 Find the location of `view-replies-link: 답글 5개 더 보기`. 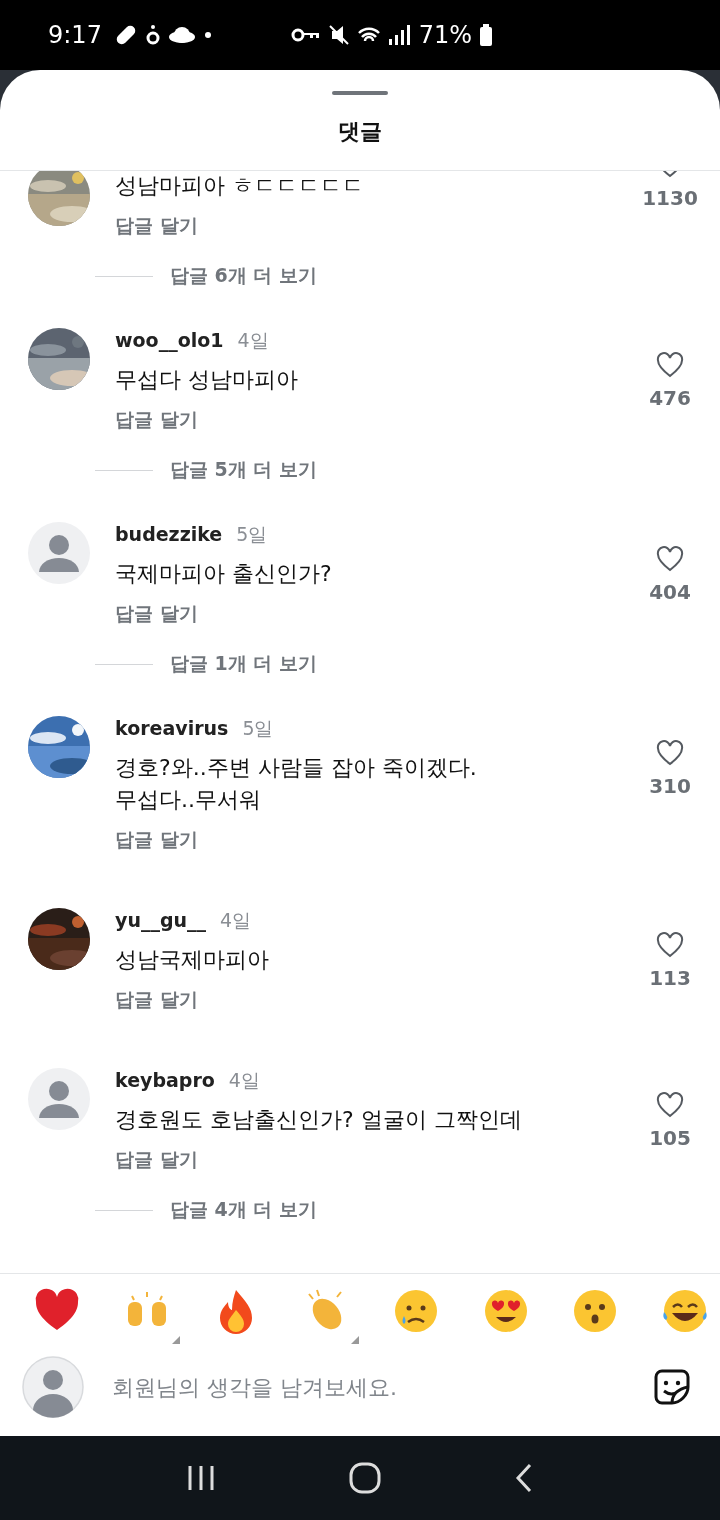

view-replies-link: 답글 5개 더 보기 is located at coordinates (244, 470).